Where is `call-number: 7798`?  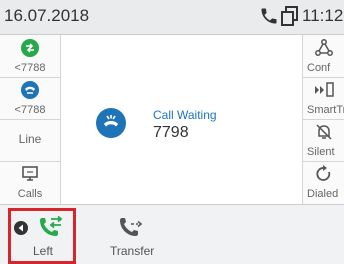
call-number: 7798 is located at coordinates (171, 132).